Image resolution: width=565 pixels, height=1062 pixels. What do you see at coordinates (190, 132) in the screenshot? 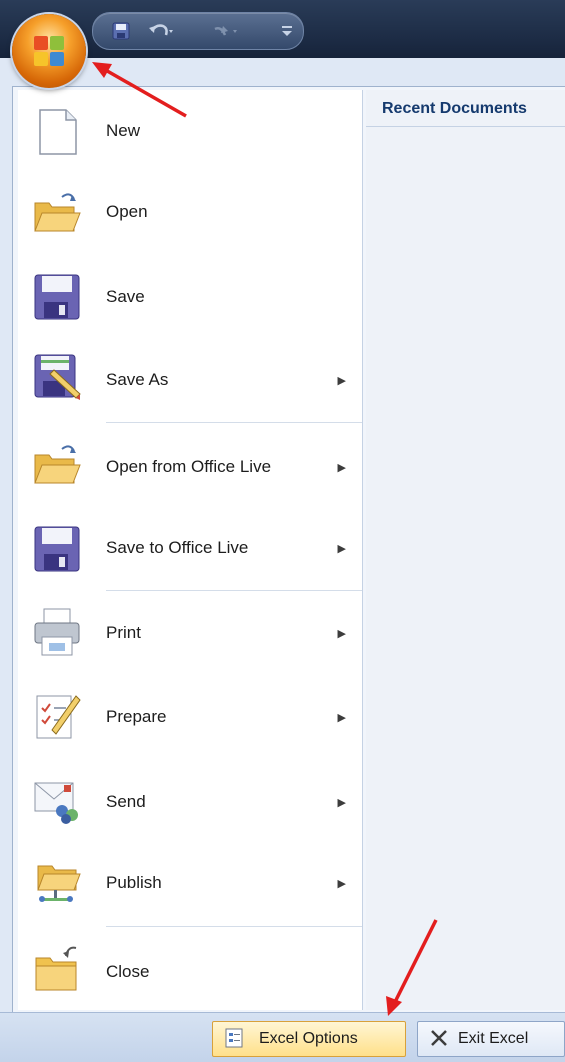
I see `menu-item-new: New` at bounding box center [190, 132].